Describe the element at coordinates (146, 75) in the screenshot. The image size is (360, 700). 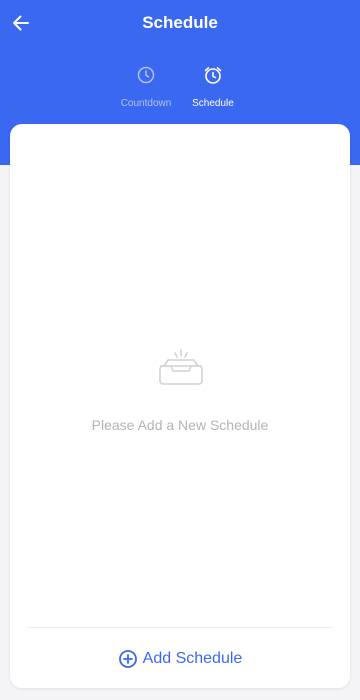
I see `clock-icon` at that location.